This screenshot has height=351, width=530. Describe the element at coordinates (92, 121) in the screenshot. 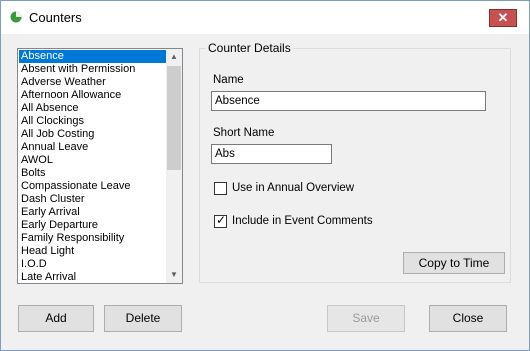

I see `list-item: All Clockings` at that location.